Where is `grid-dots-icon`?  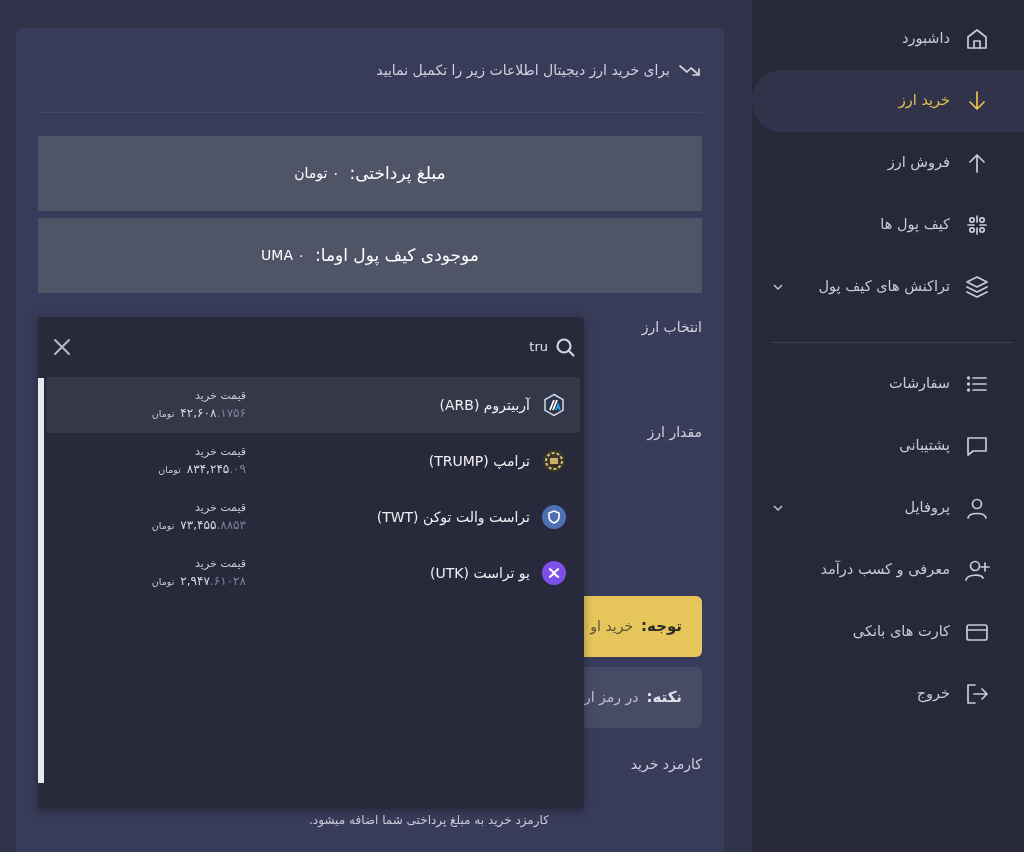
grid-dots-icon is located at coordinates (977, 225).